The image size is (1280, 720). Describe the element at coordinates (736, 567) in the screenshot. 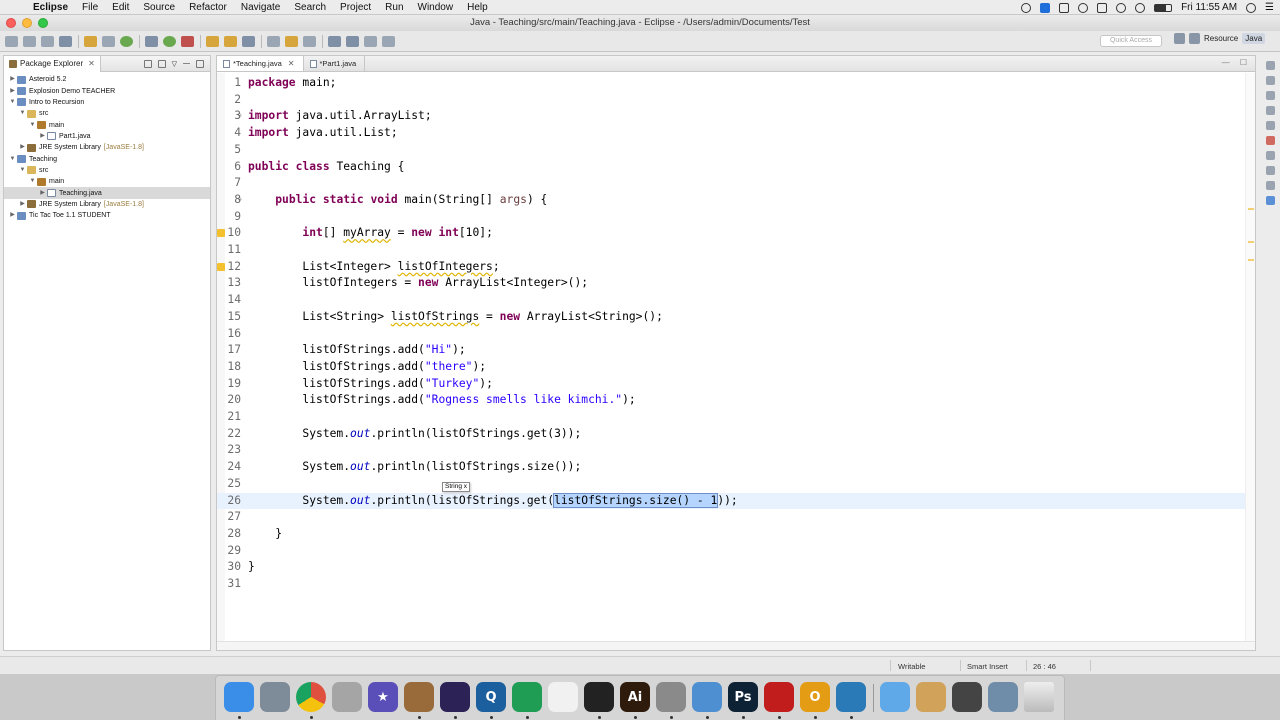

I see `code-line: 30}` at that location.